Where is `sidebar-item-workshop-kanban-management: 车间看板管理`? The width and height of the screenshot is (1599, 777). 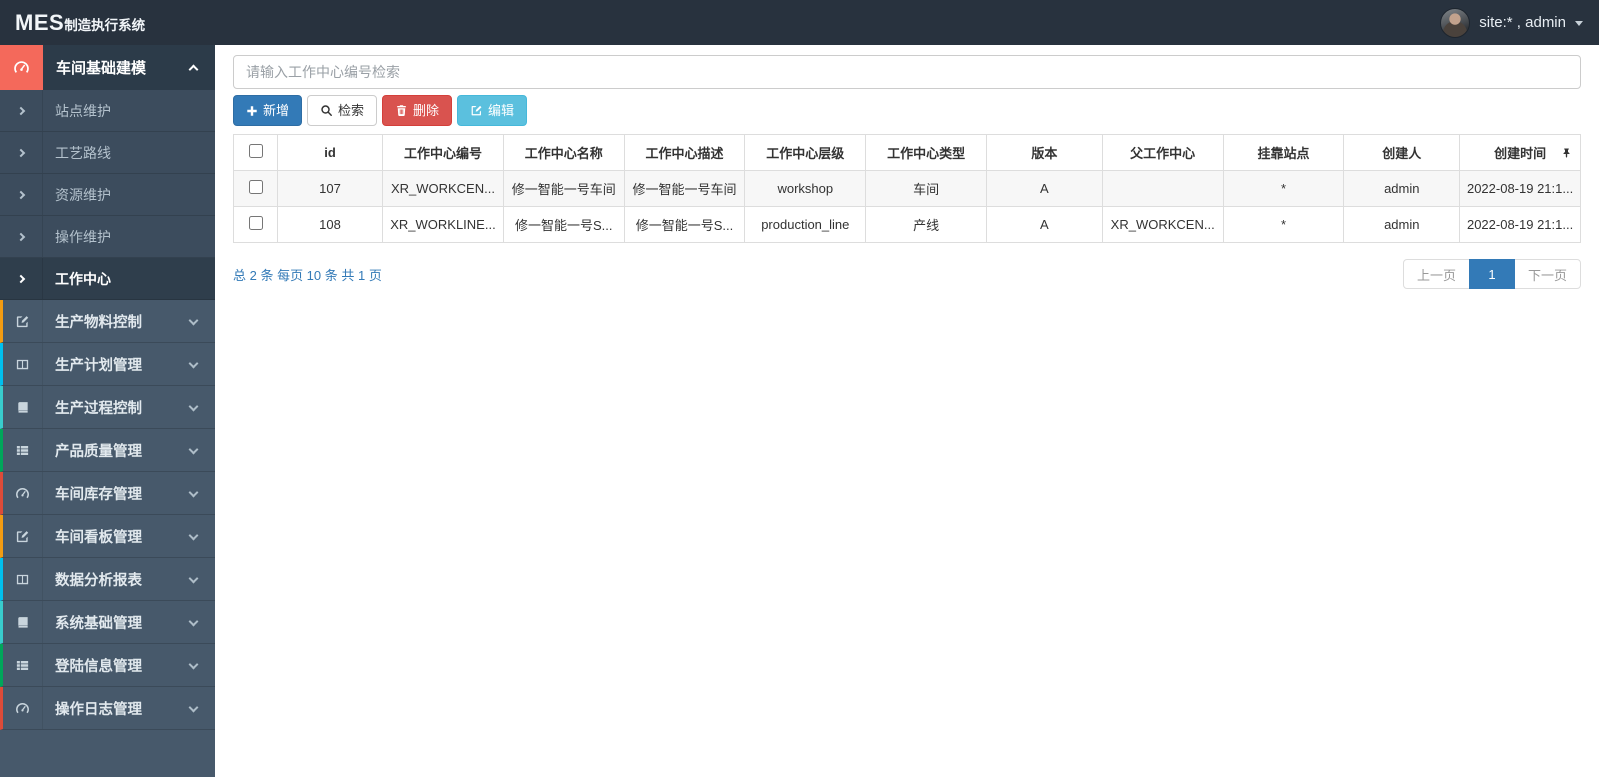
sidebar-item-workshop-kanban-management: 车间看板管理 is located at coordinates (107, 536).